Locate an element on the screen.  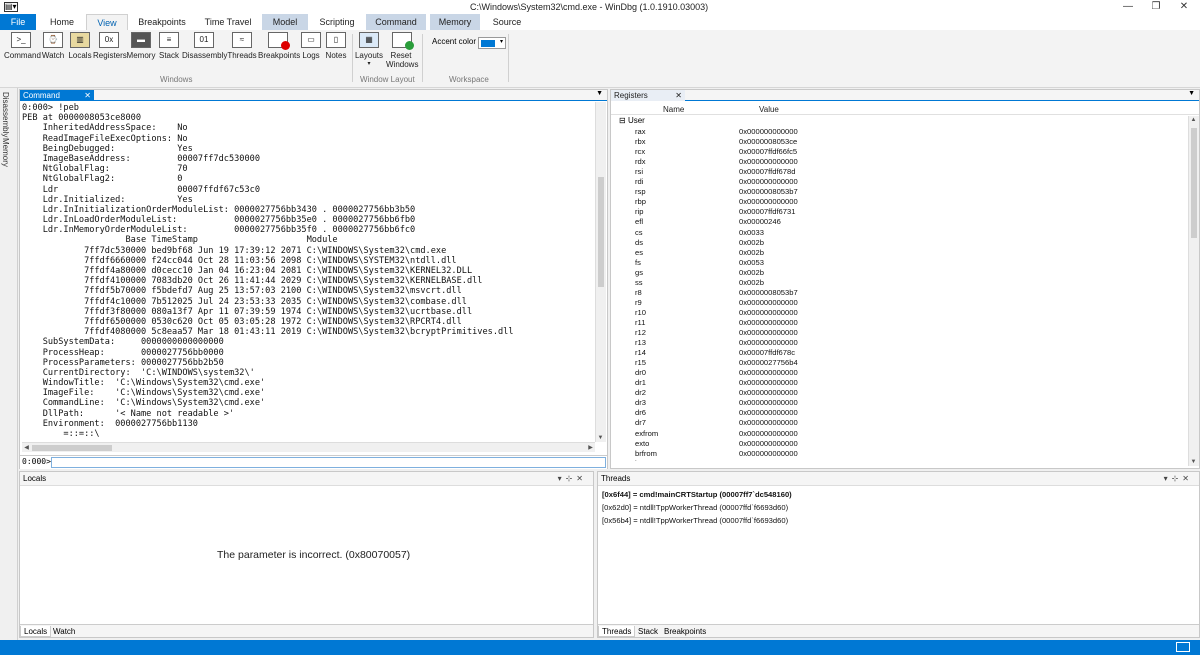
scroll-left-icon: ◀ is located at coordinates (26, 447).